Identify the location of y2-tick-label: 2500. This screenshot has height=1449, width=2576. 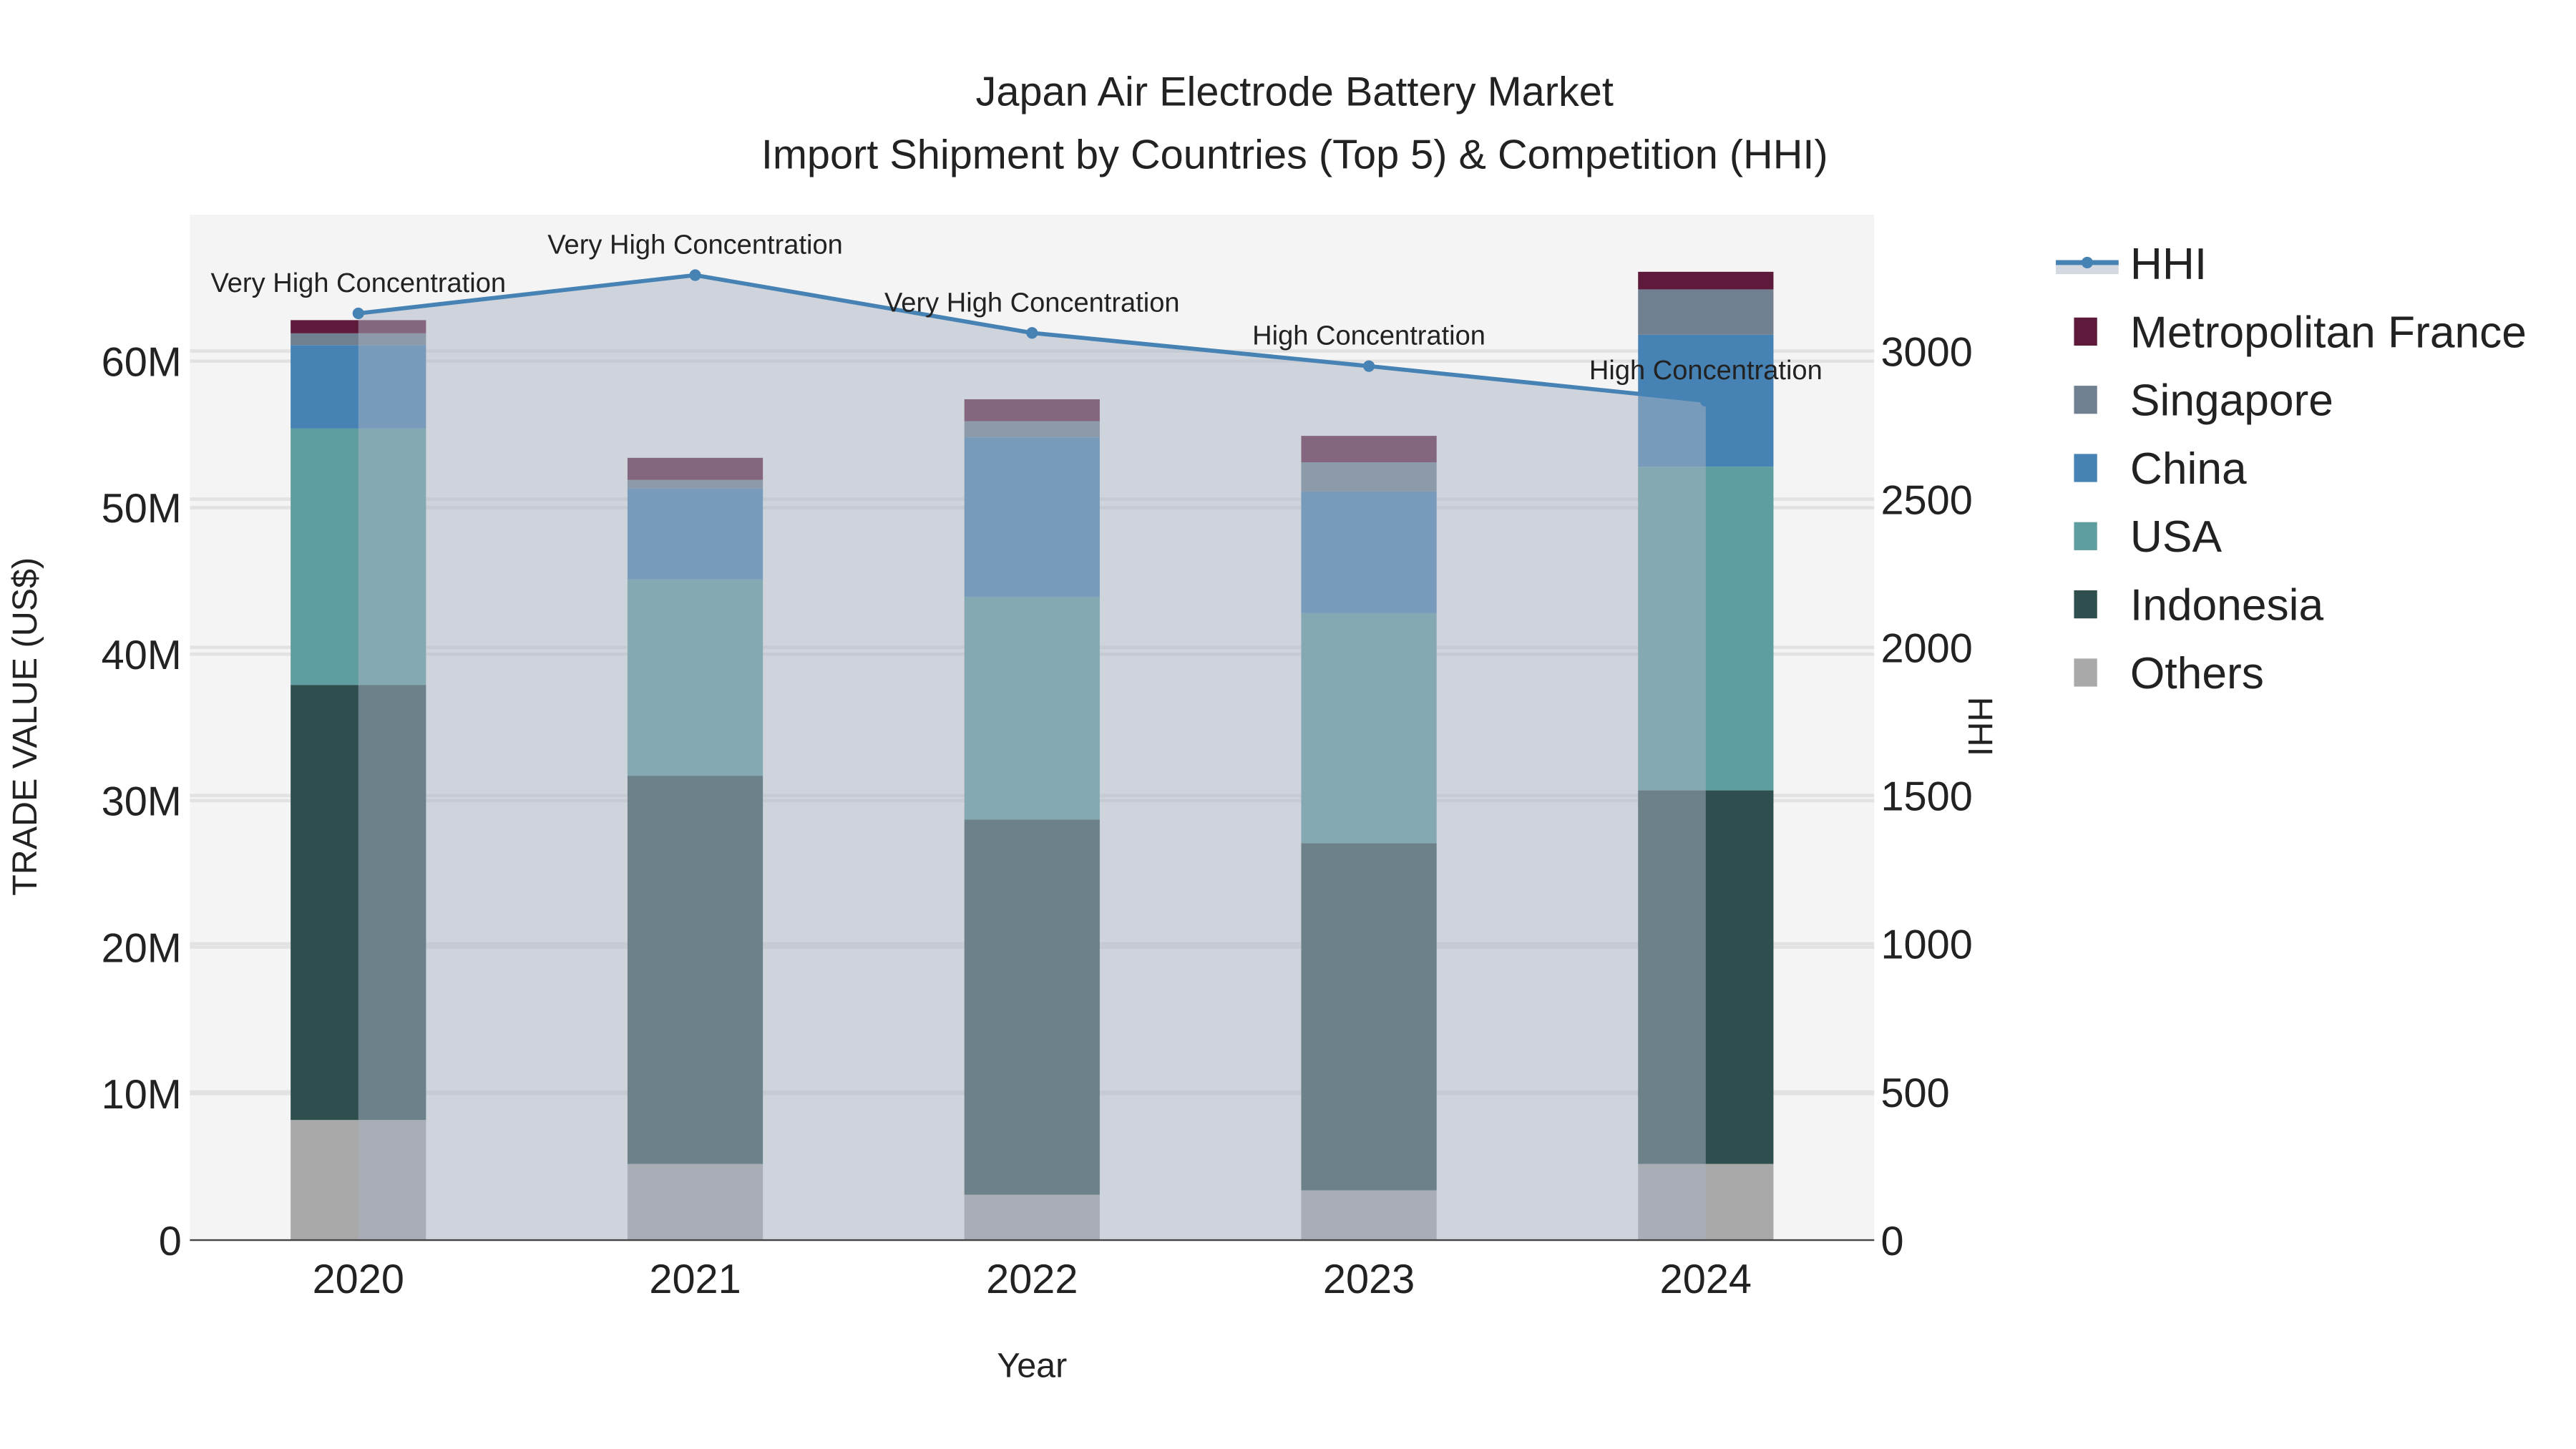
(1926, 500).